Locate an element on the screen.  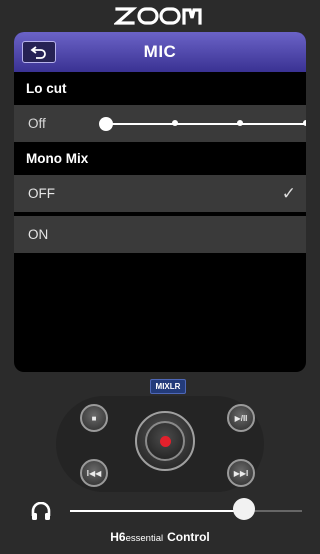
record-button is located at coordinates (165, 441).